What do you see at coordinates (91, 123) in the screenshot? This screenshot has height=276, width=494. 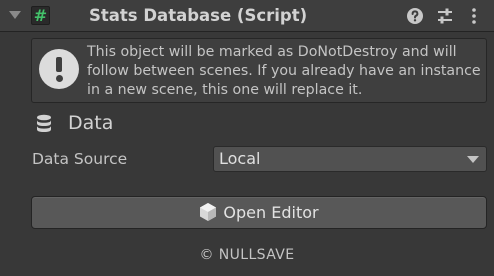 I see `section-title-data: Data` at bounding box center [91, 123].